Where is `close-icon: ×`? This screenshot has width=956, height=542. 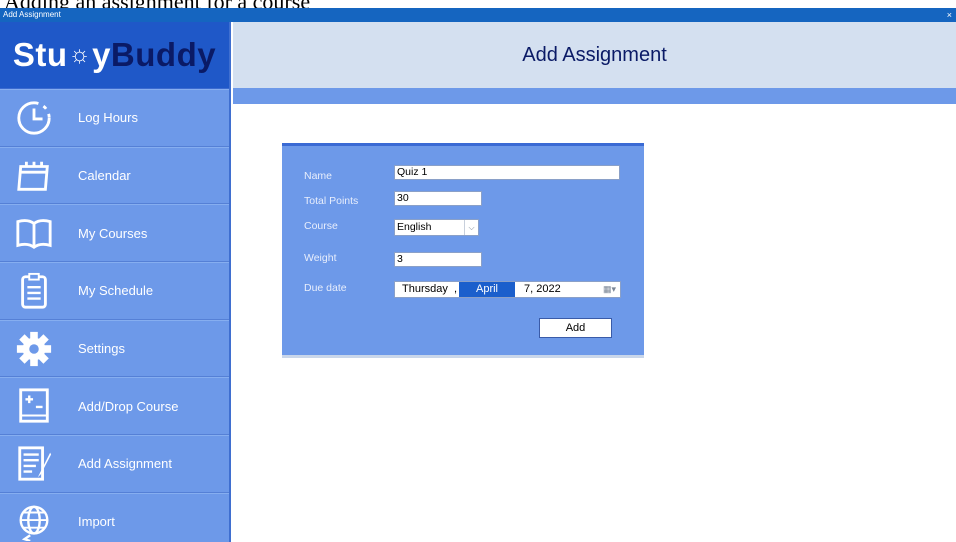
close-icon: × is located at coordinates (949, 15).